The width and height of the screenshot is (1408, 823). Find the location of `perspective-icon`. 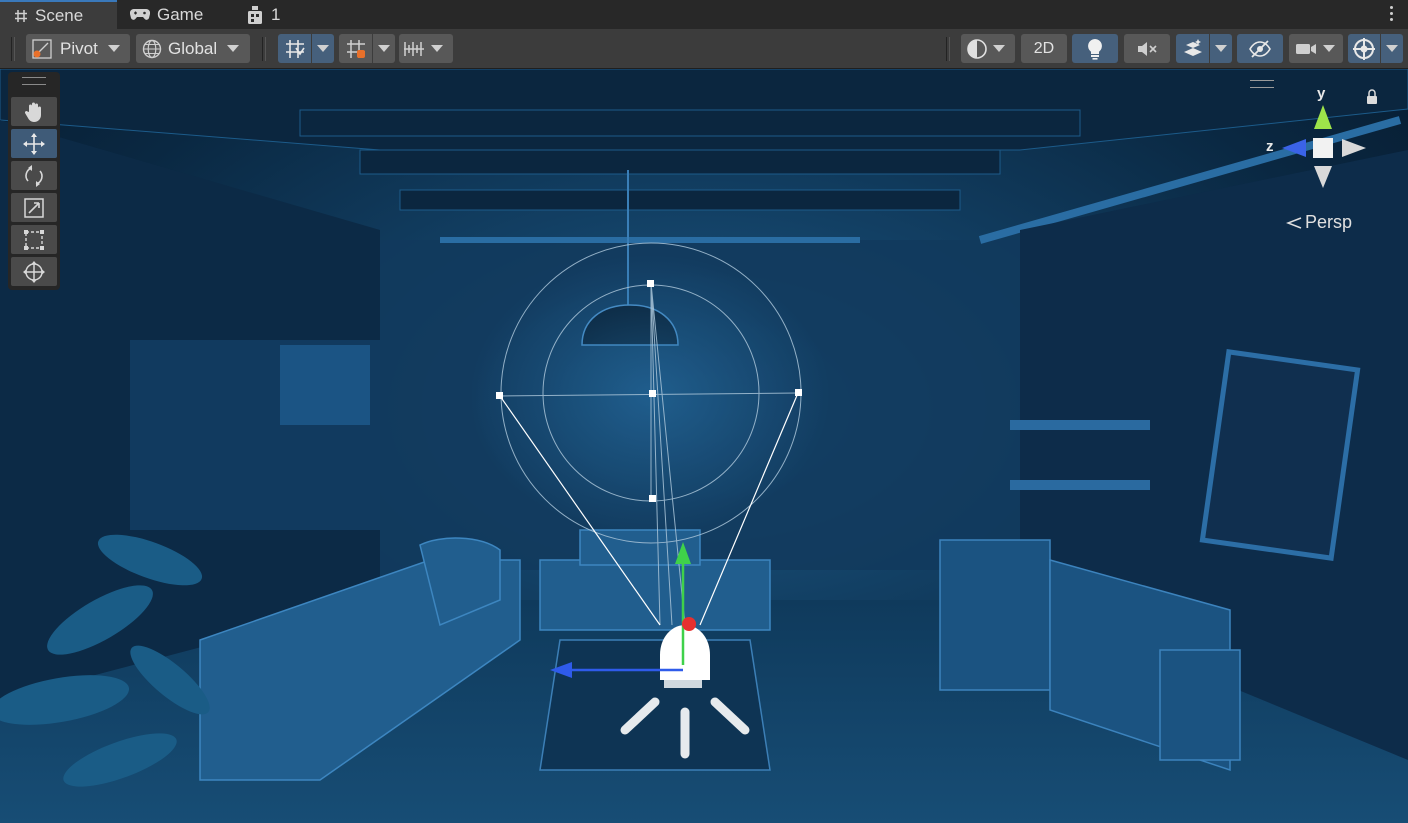

perspective-icon is located at coordinates (1294, 223).